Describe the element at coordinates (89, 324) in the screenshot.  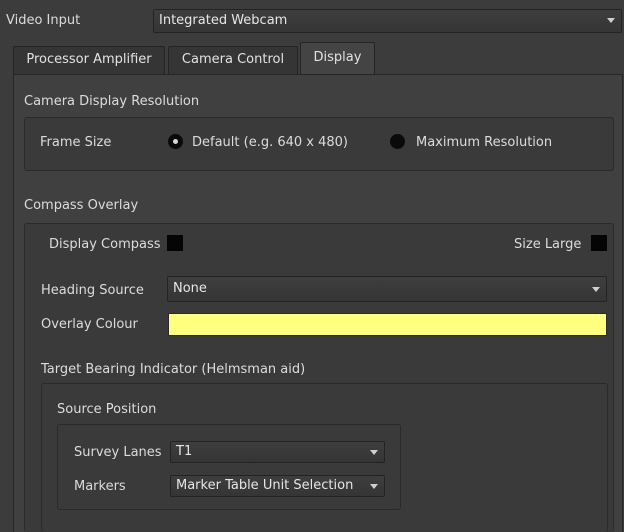
I see `overlay-colour-label: Overlay Colour` at that location.